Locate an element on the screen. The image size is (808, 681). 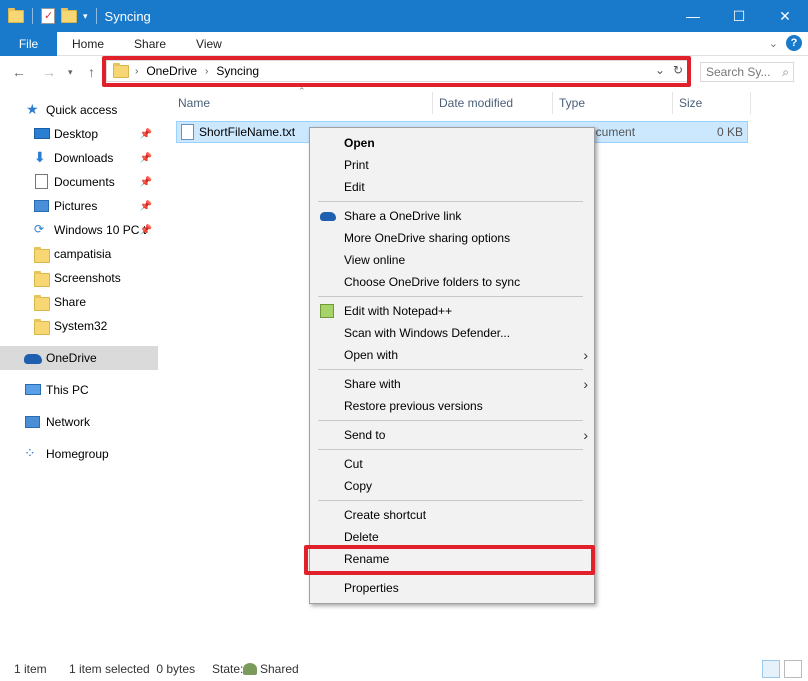
sidebar-item-documents: Documents 📌 is located at coordinates (79, 182).